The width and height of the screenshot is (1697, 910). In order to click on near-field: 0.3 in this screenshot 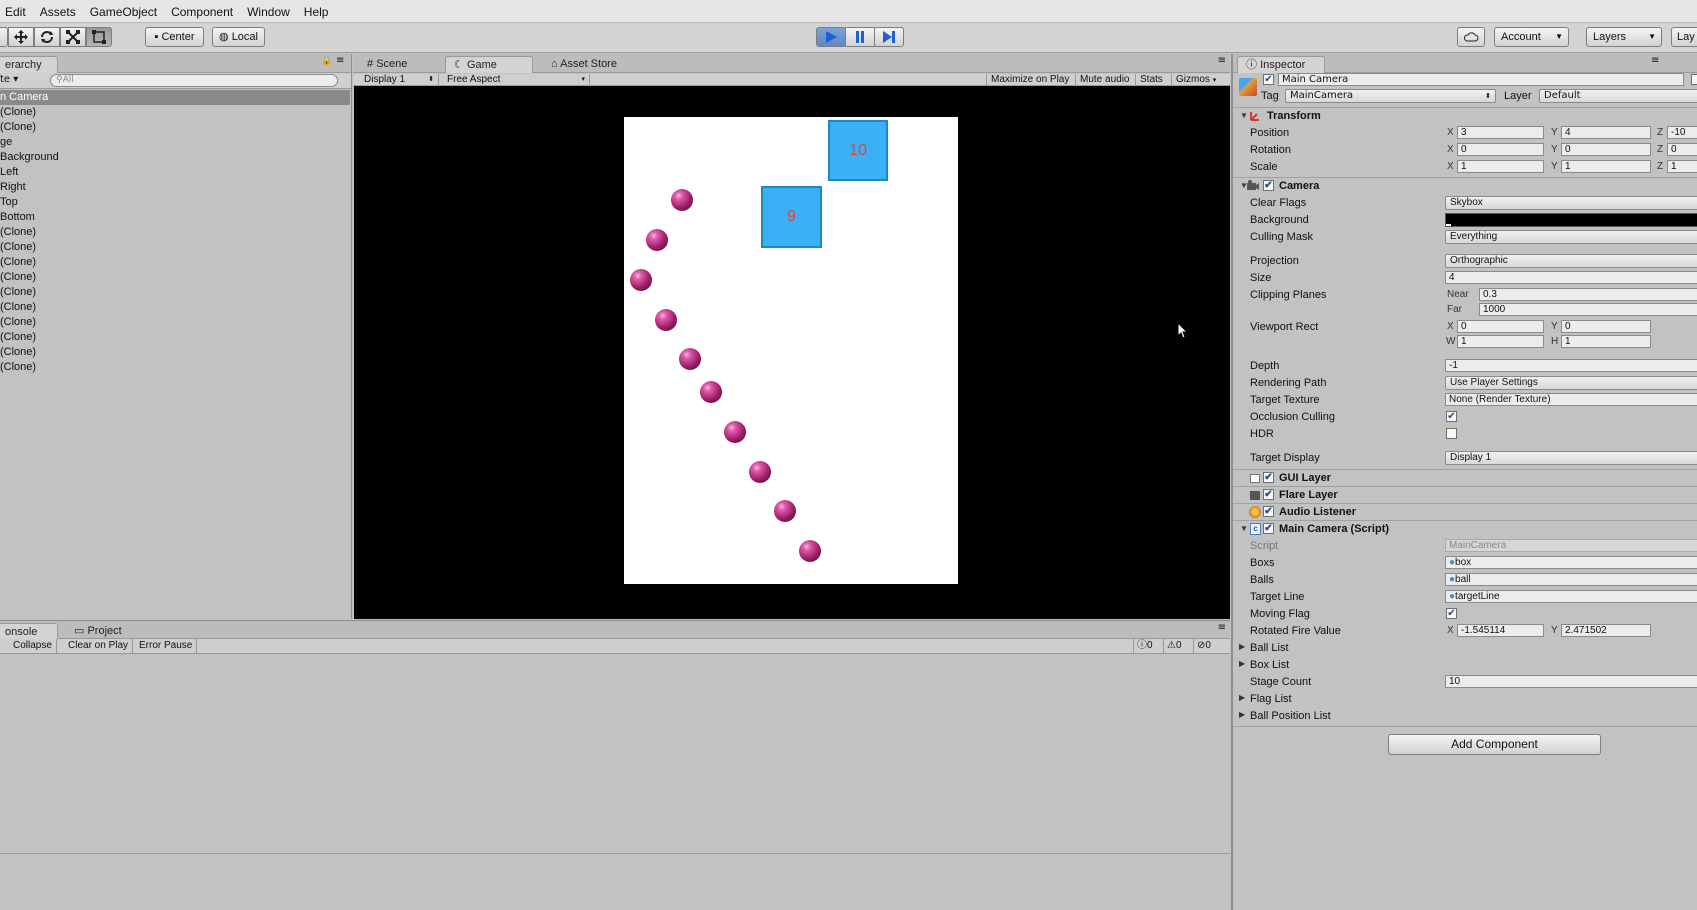, I will do `click(1588, 294)`.